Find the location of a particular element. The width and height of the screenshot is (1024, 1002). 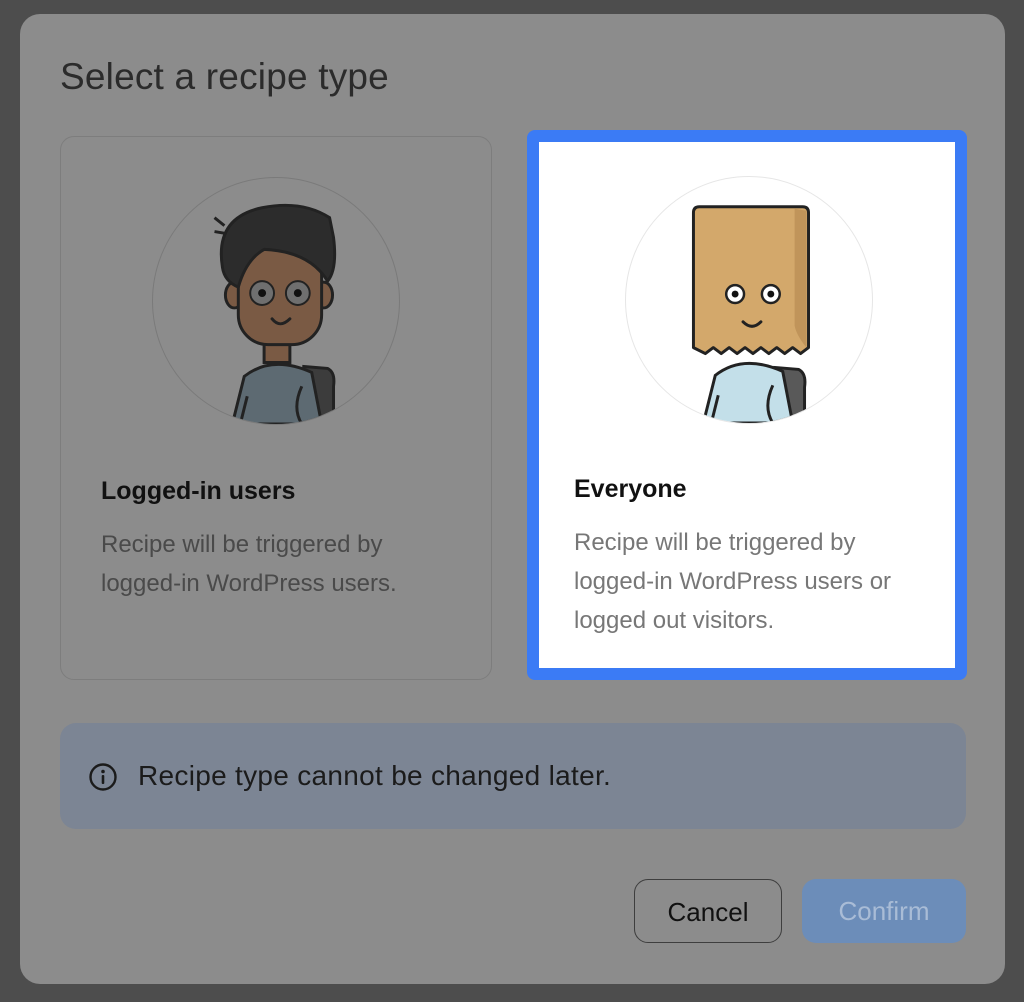

dialog-title: Select a recipe type is located at coordinates (224, 76).